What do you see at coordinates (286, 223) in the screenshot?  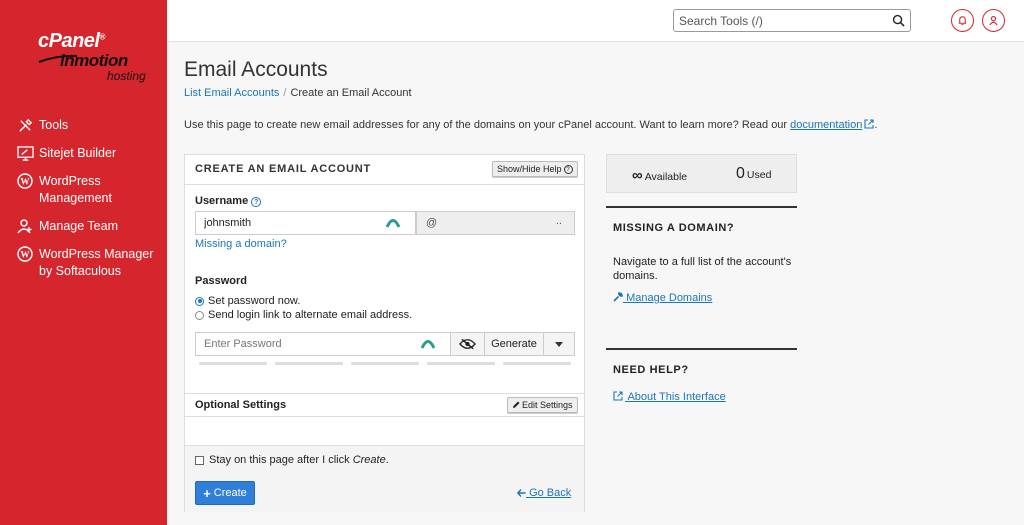 I see `username-input` at bounding box center [286, 223].